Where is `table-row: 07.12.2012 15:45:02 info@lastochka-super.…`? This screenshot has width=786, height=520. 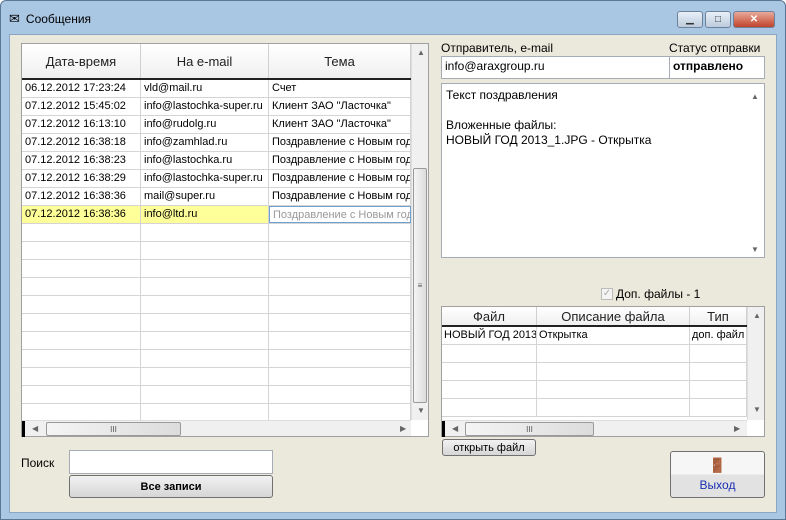
table-row: 07.12.2012 15:45:02 info@lastochka-super.… is located at coordinates (216, 107).